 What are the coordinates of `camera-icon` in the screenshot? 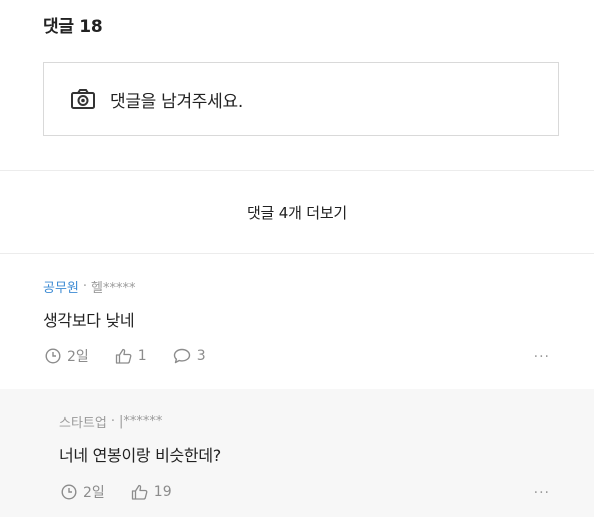 It's located at (83, 99).